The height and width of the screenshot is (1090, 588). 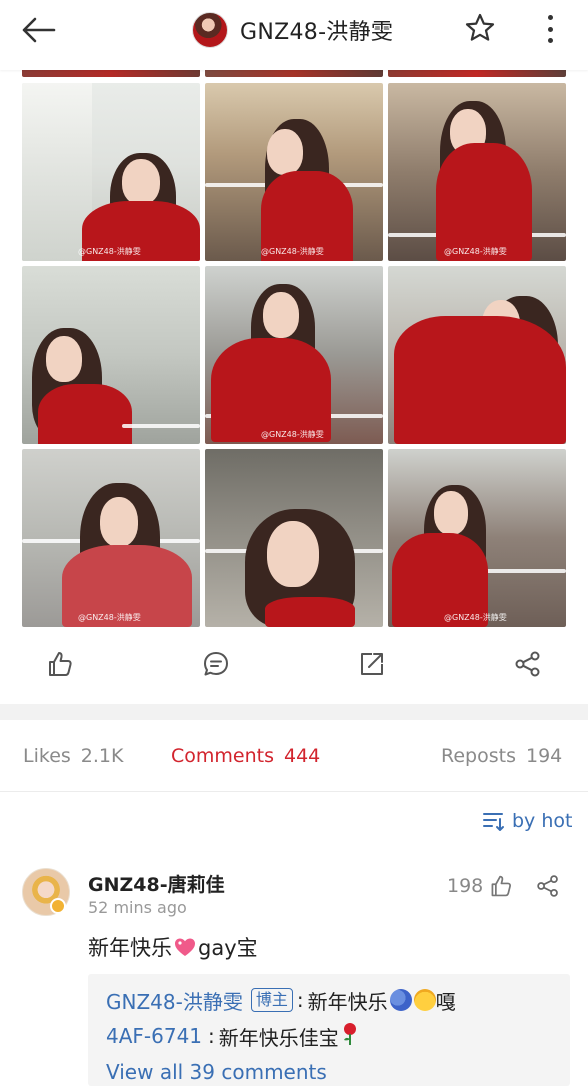 I want to click on heart-sparkle-icon, so click(x=185, y=947).